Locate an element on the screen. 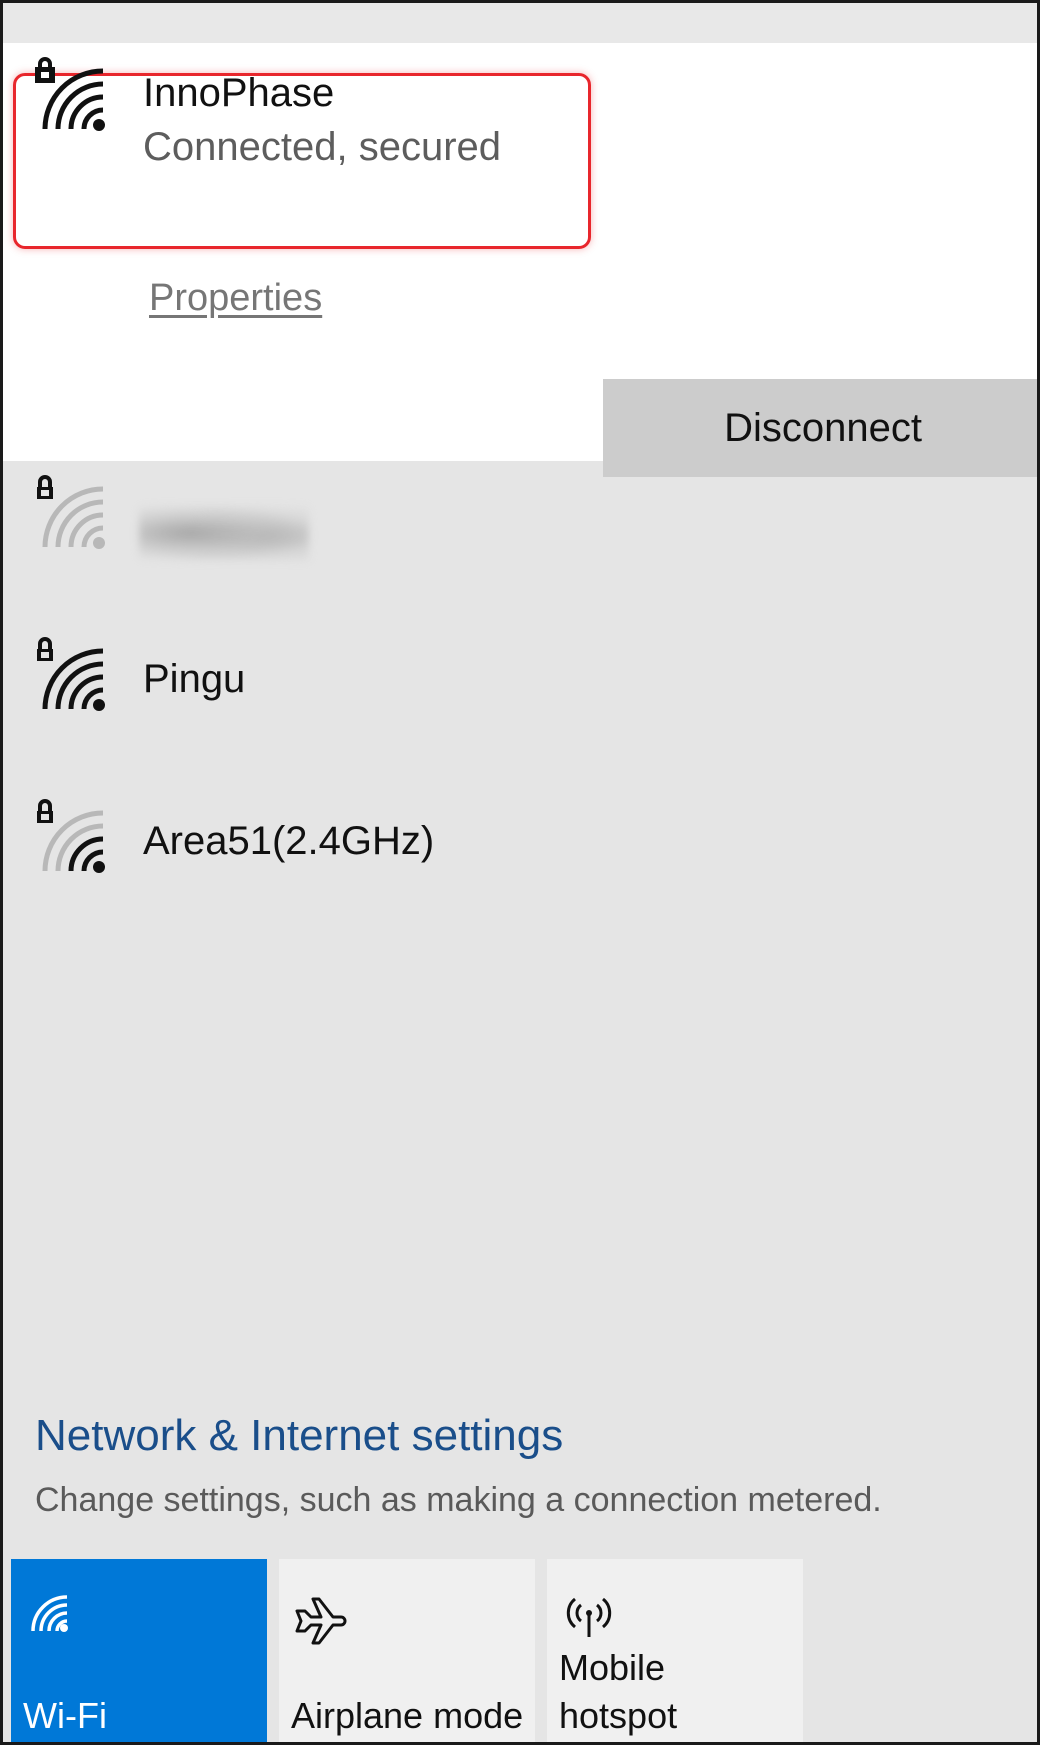 The height and width of the screenshot is (1751, 1048). wifi-toggle-tile: Wi-Fi is located at coordinates (139, 1650).